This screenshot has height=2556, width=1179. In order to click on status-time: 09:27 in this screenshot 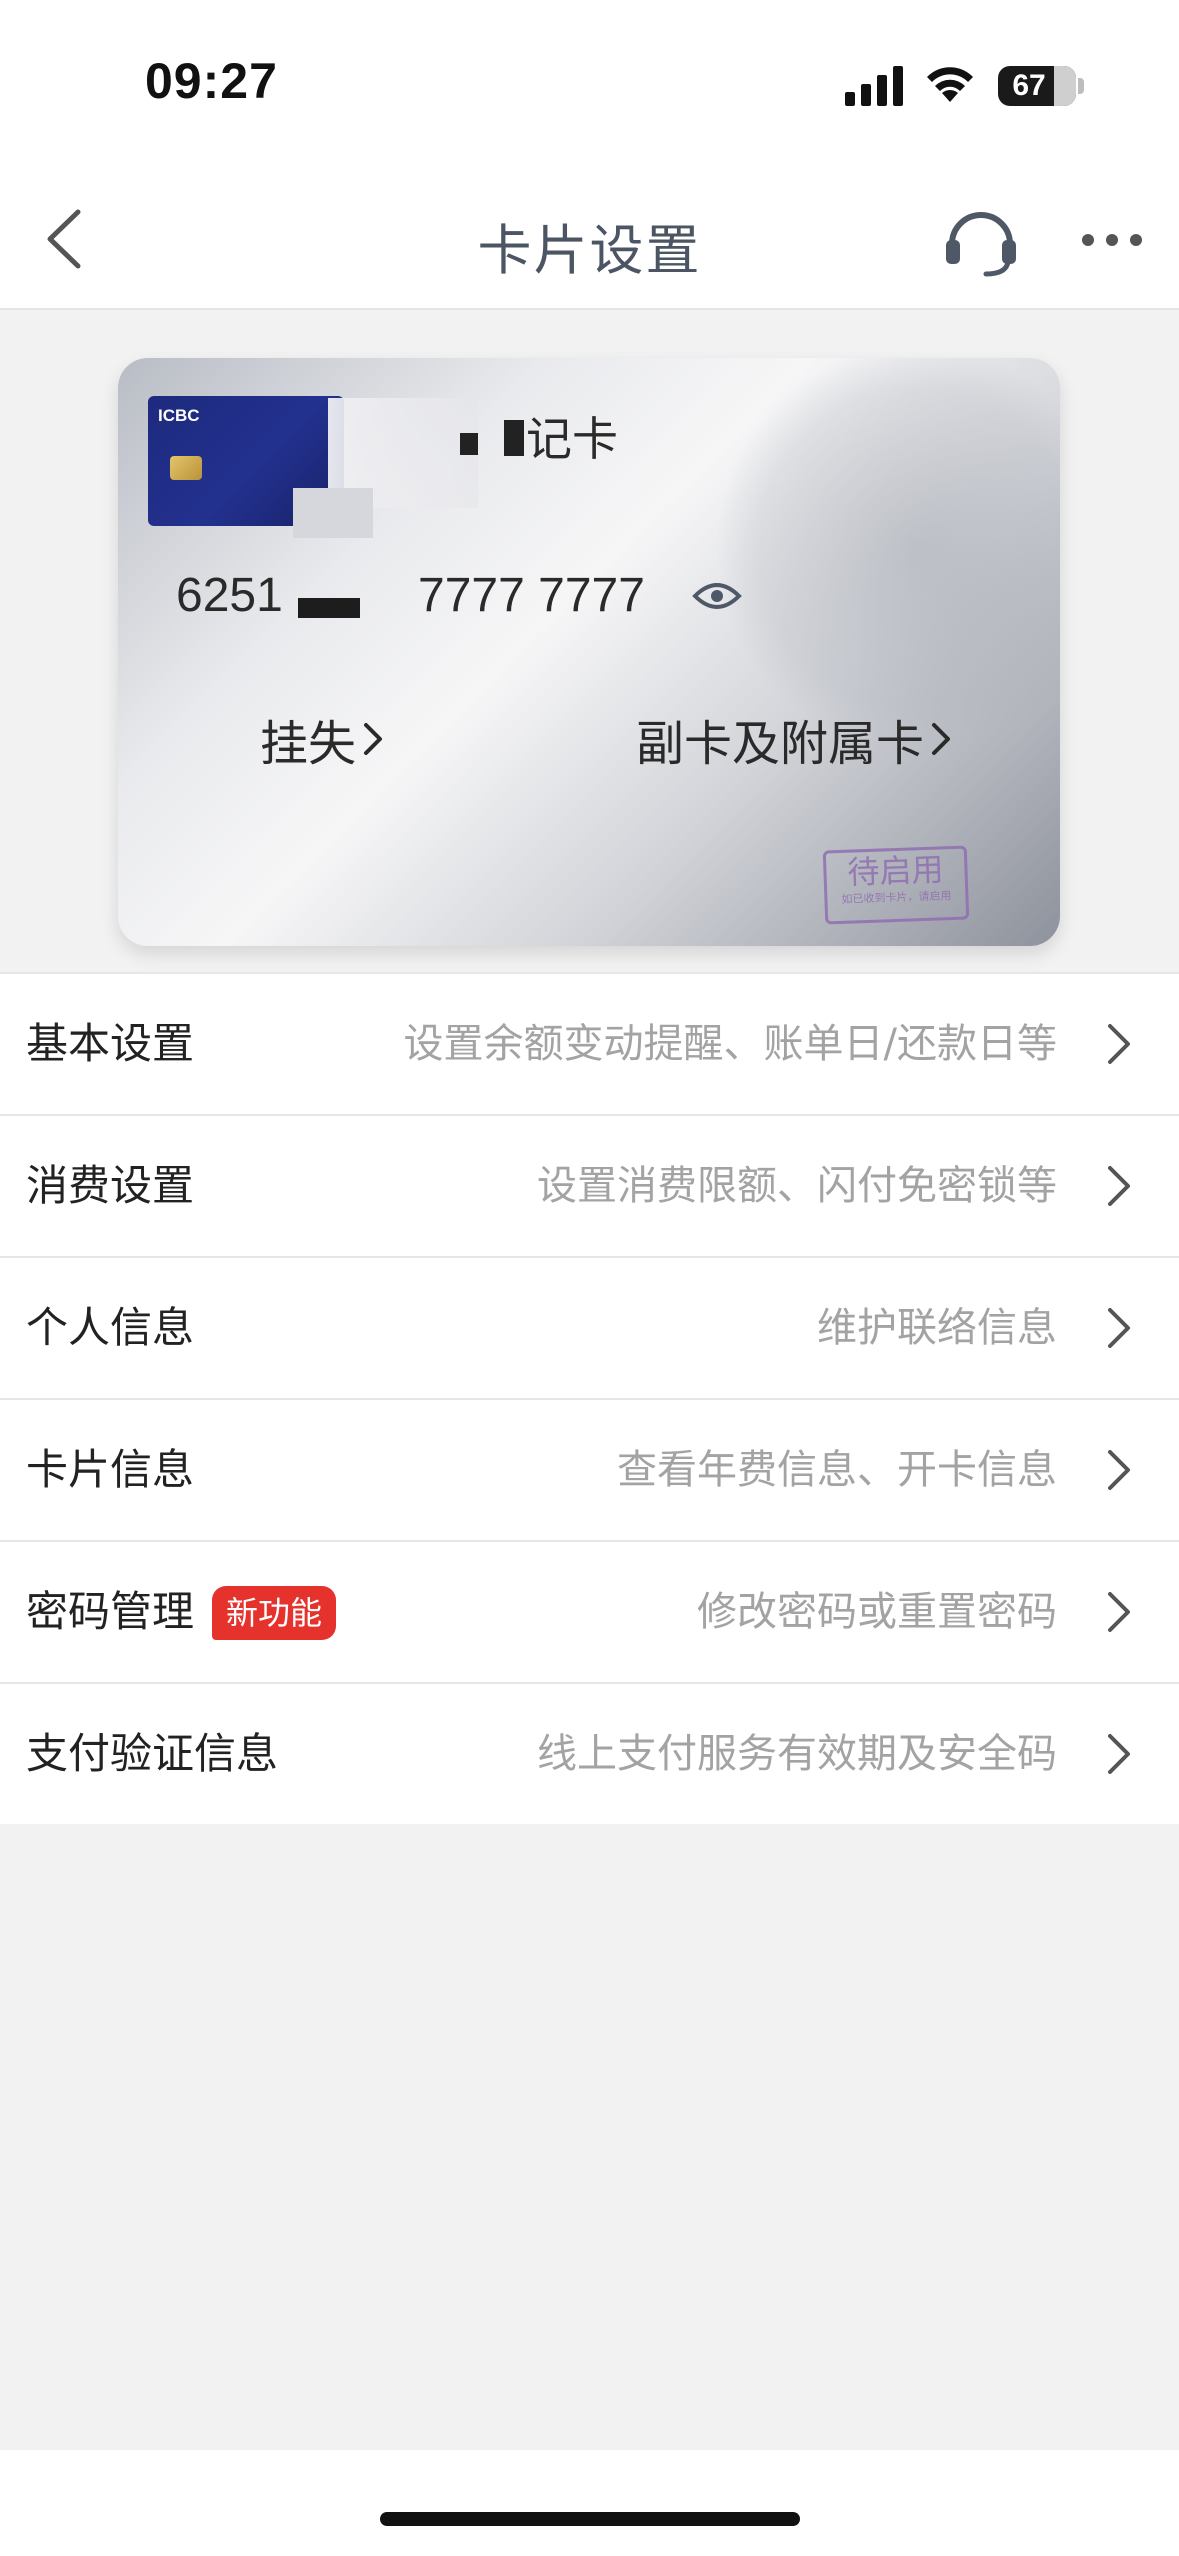, I will do `click(211, 81)`.